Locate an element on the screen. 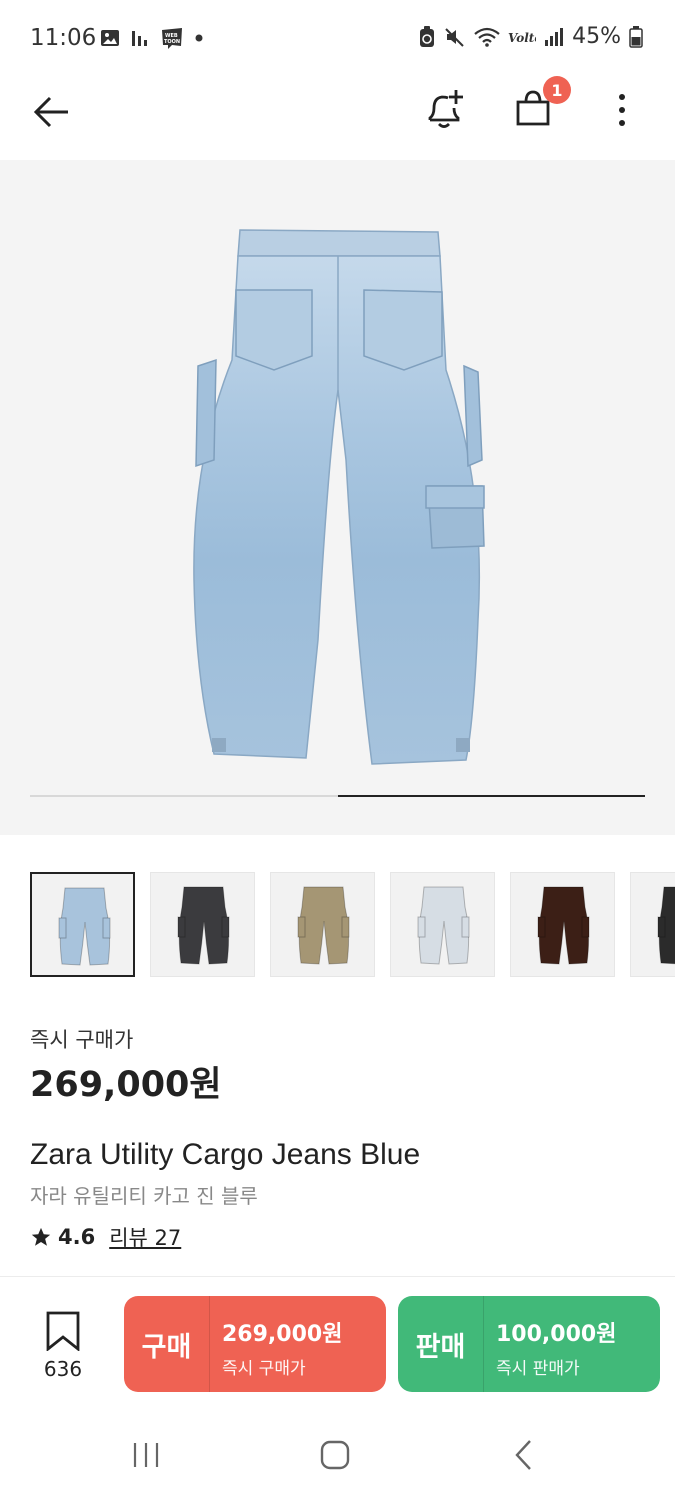 The image size is (675, 1500). alert-button is located at coordinates (444, 110).